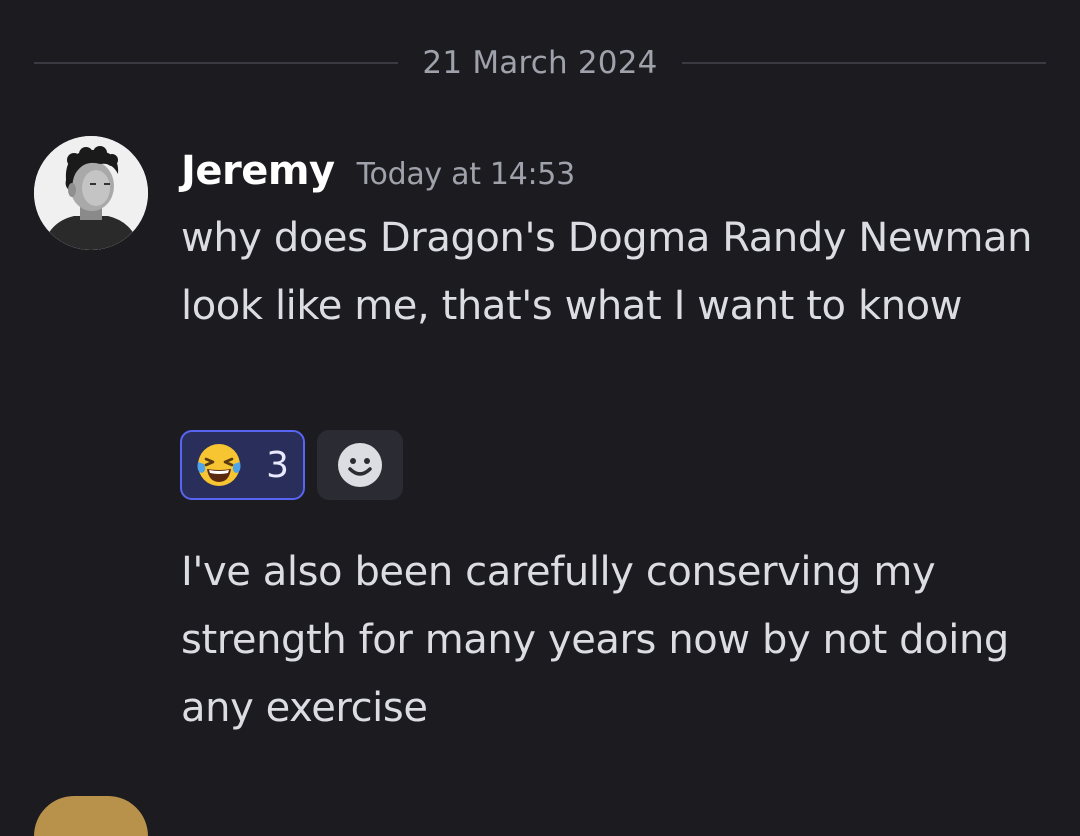 The height and width of the screenshot is (836, 1080). What do you see at coordinates (219, 465) in the screenshot?
I see `face-with-tears-of-joy-icon` at bounding box center [219, 465].